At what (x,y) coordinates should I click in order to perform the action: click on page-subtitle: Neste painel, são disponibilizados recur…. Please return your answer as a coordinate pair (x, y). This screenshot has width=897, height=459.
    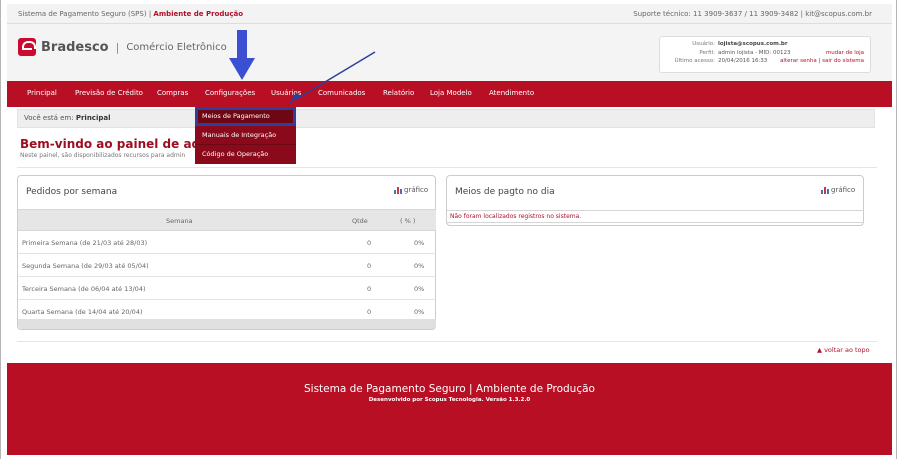
    Looking at the image, I should click on (103, 155).